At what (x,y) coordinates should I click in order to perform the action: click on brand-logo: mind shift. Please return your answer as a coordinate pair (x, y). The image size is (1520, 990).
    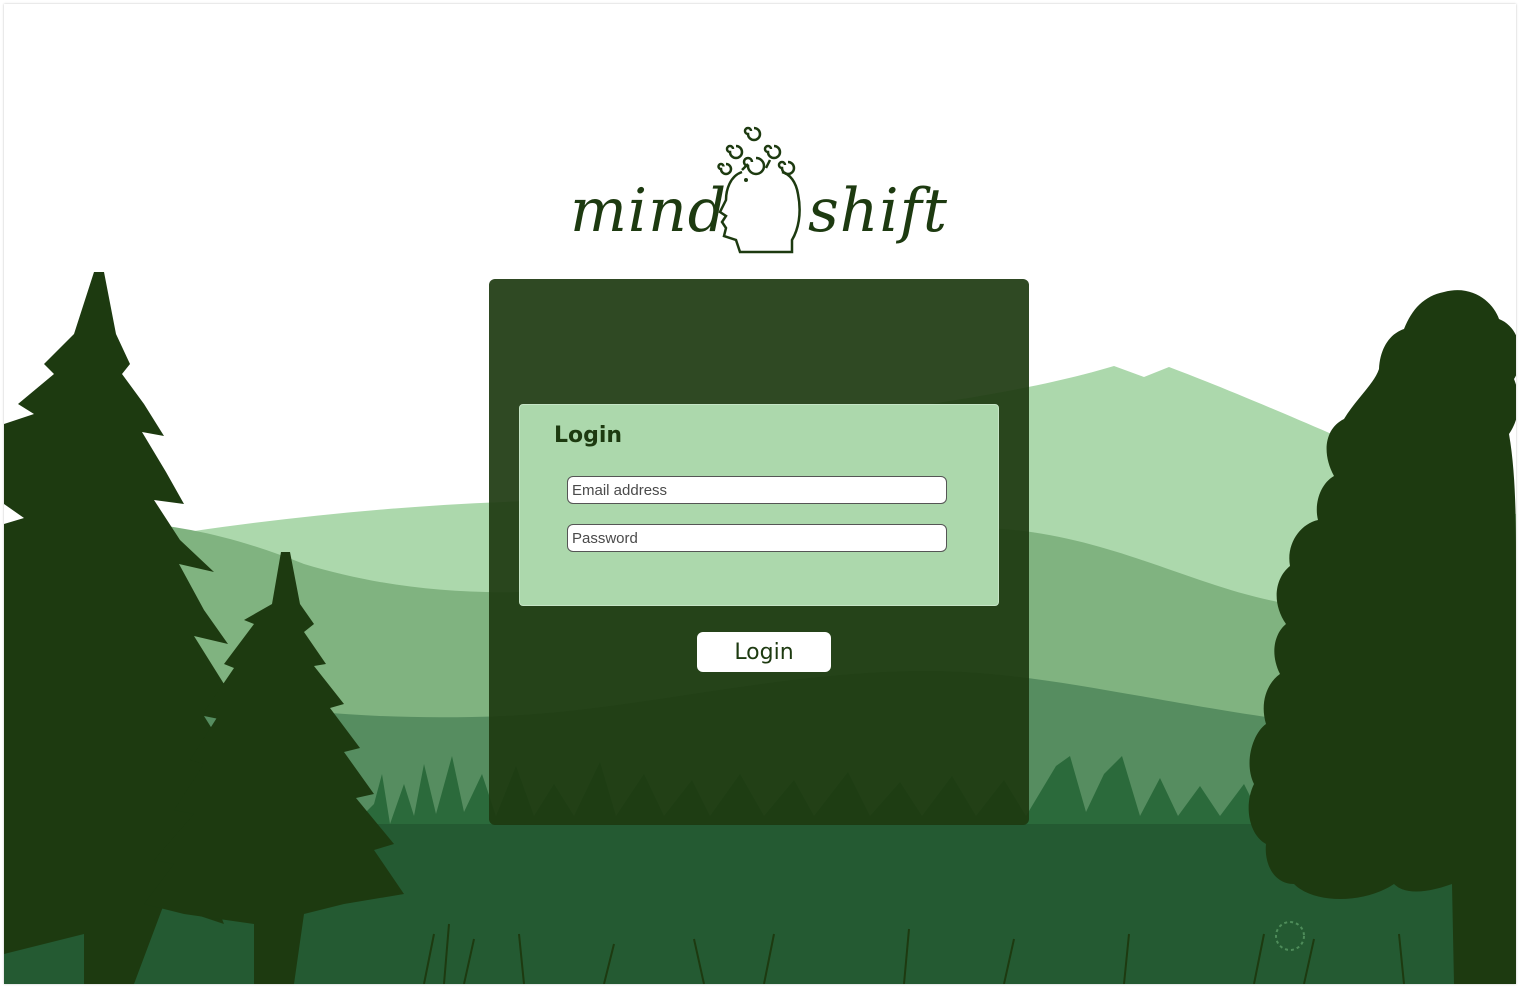
    Looking at the image, I should click on (755, 191).